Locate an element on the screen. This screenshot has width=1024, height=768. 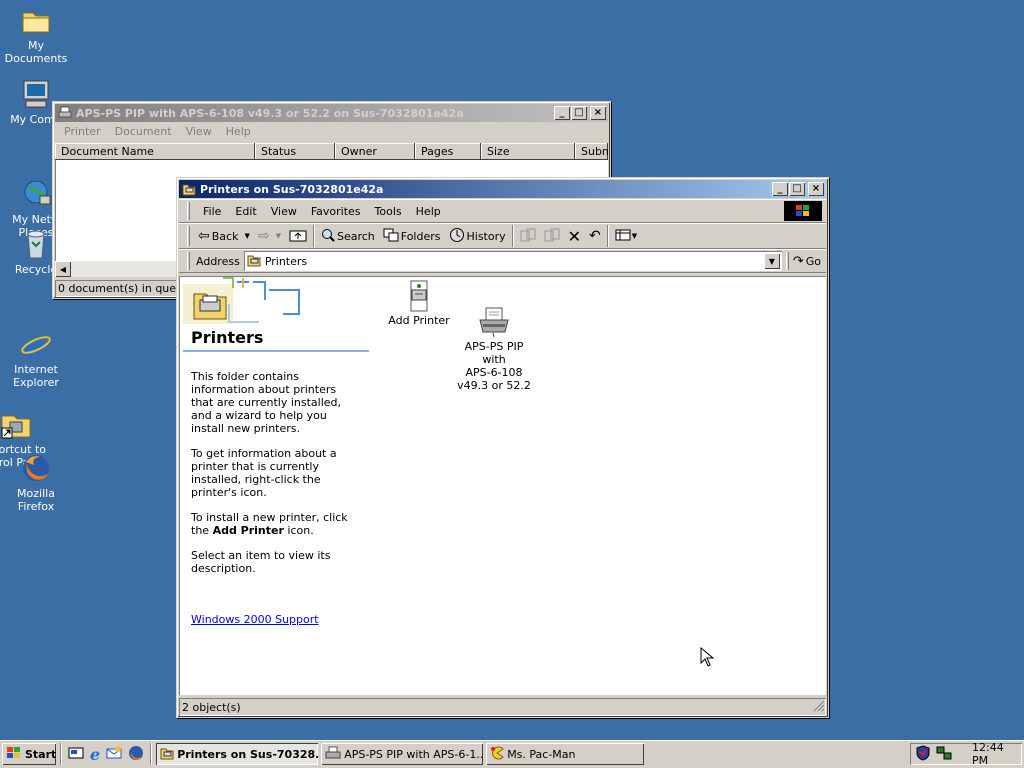
outlook-express-icon is located at coordinates (114, 754).